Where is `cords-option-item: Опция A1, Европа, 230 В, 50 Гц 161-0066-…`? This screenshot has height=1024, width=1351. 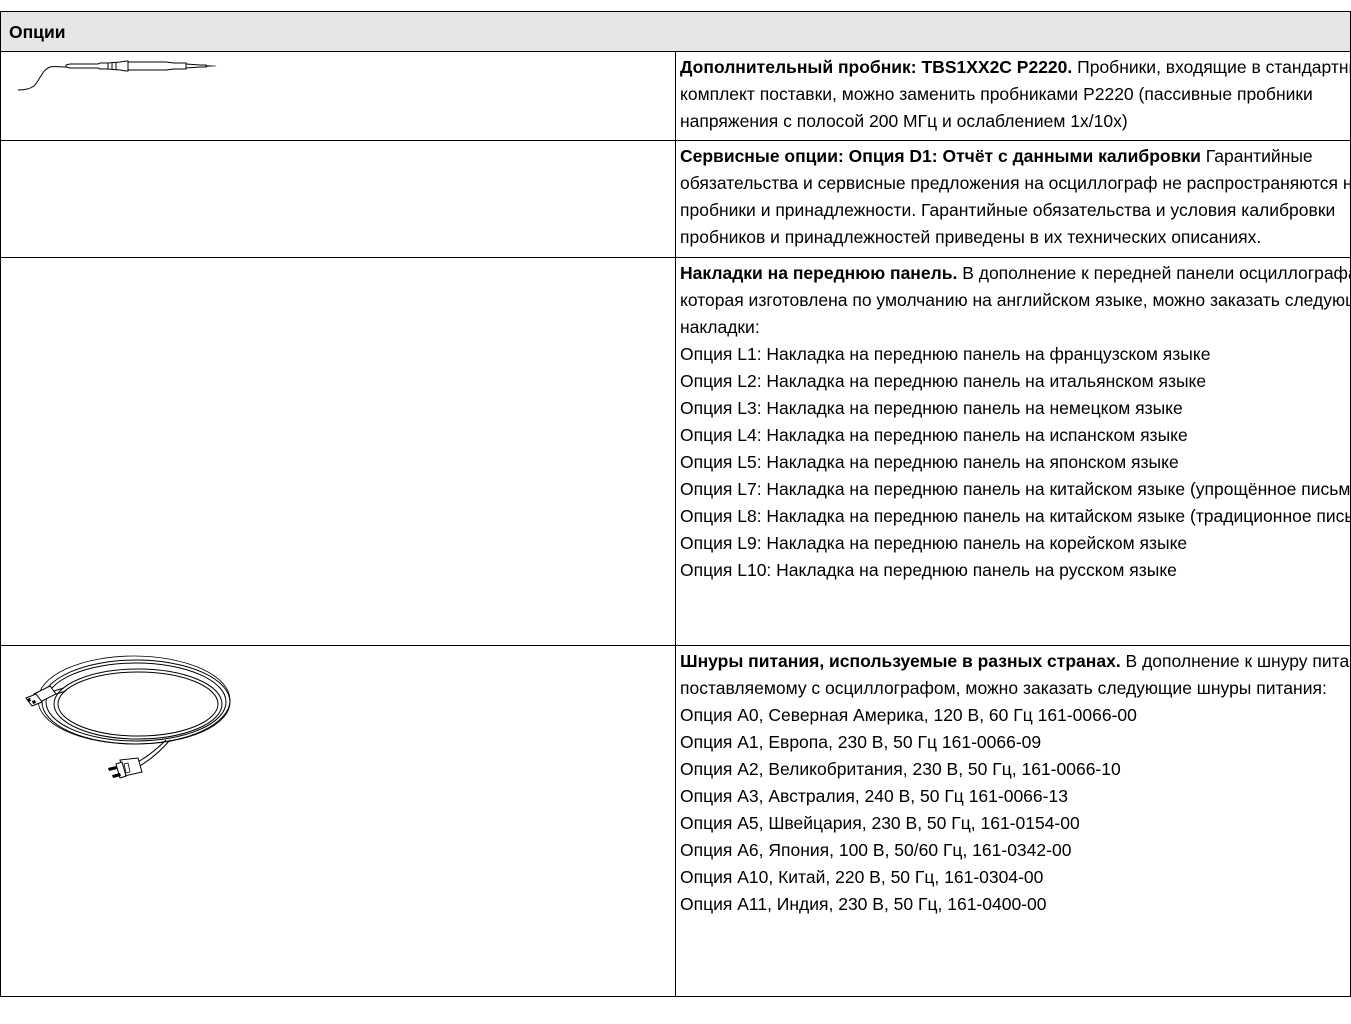 cords-option-item: Опция A1, Европа, 230 В, 50 Гц 161-0066-… is located at coordinates (861, 742).